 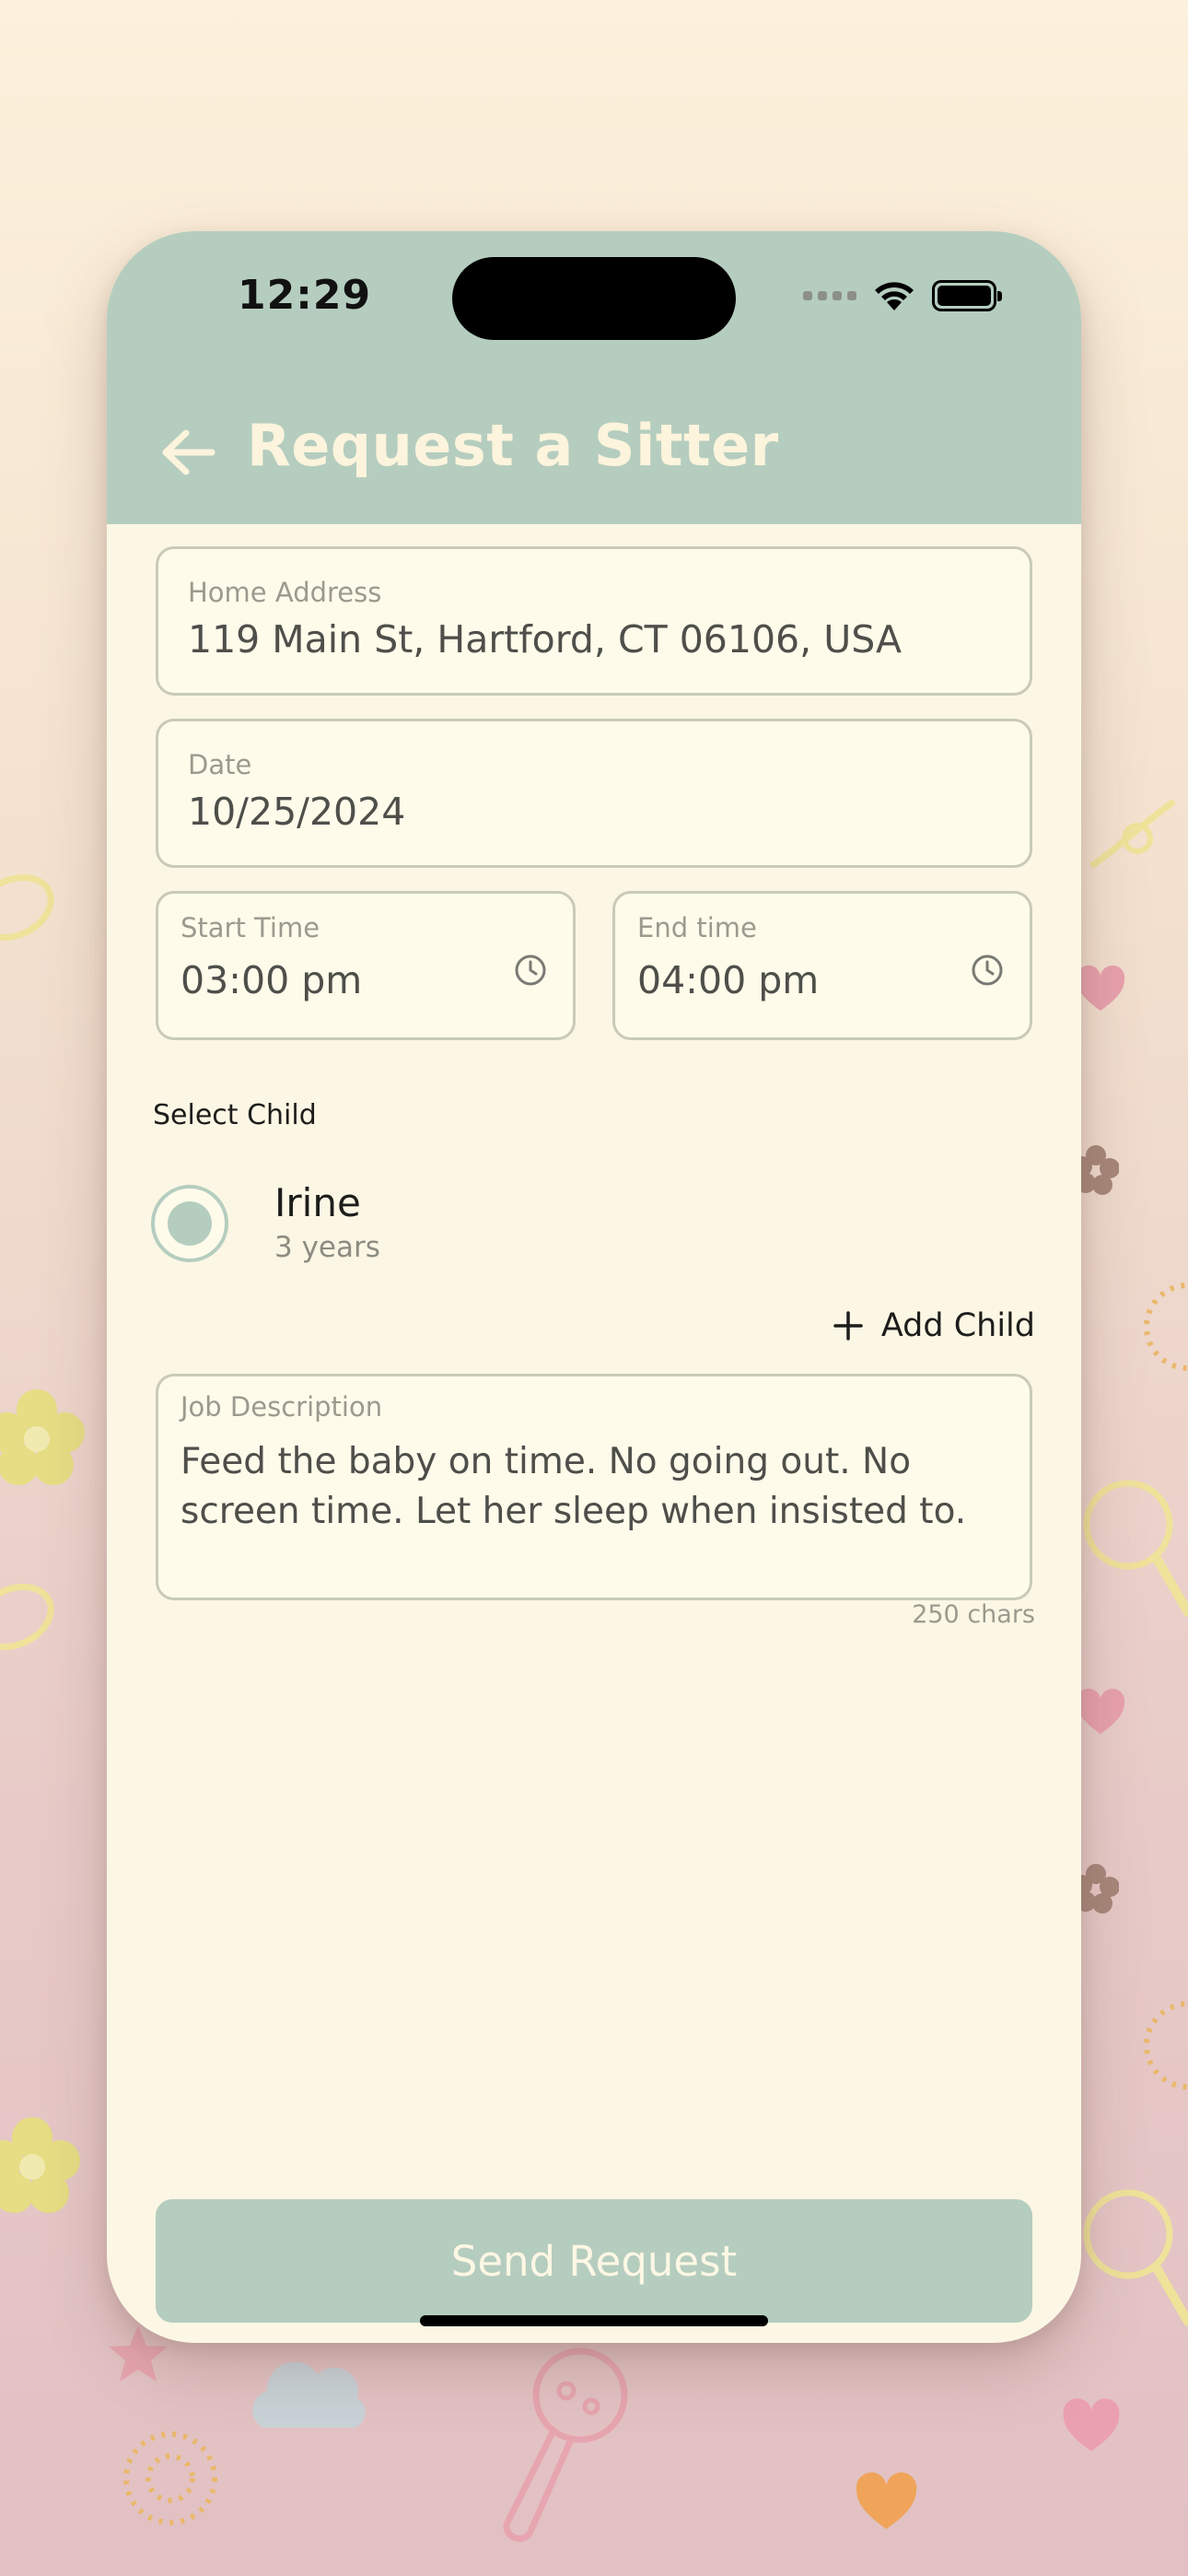 I want to click on status-icons, so click(x=903, y=295).